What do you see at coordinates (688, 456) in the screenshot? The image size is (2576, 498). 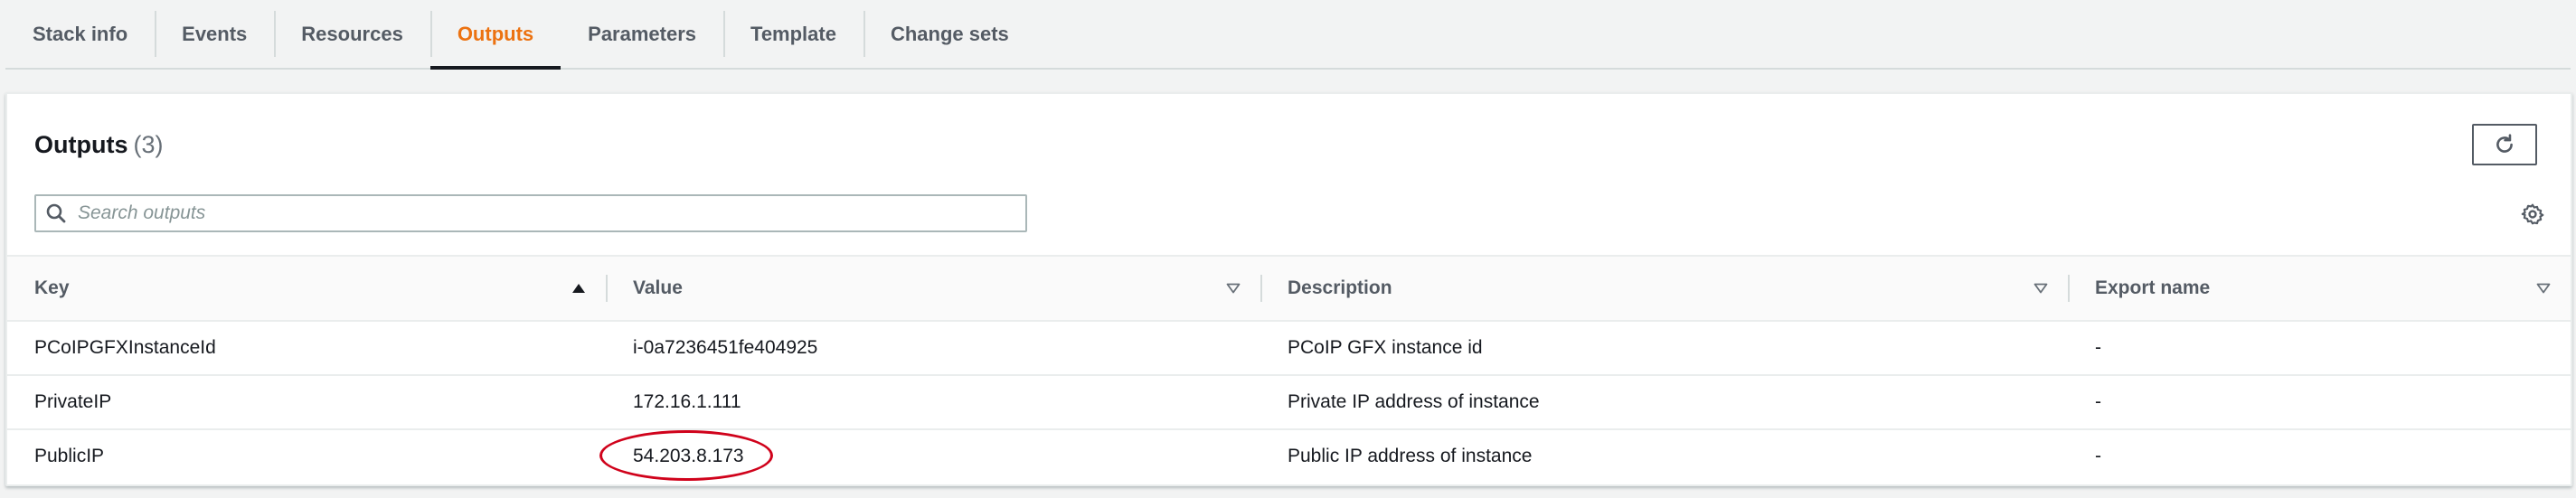 I see `cell-value: 54.203.8.173` at bounding box center [688, 456].